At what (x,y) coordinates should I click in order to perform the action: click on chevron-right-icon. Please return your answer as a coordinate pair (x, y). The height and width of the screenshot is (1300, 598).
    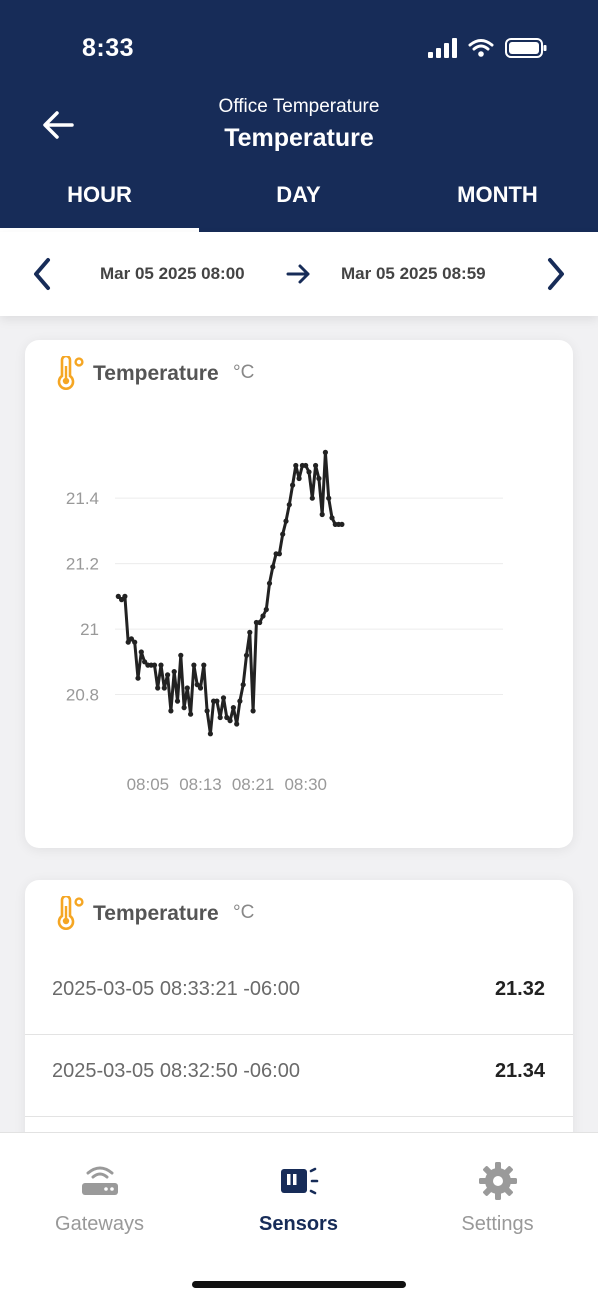
    Looking at the image, I should click on (556, 274).